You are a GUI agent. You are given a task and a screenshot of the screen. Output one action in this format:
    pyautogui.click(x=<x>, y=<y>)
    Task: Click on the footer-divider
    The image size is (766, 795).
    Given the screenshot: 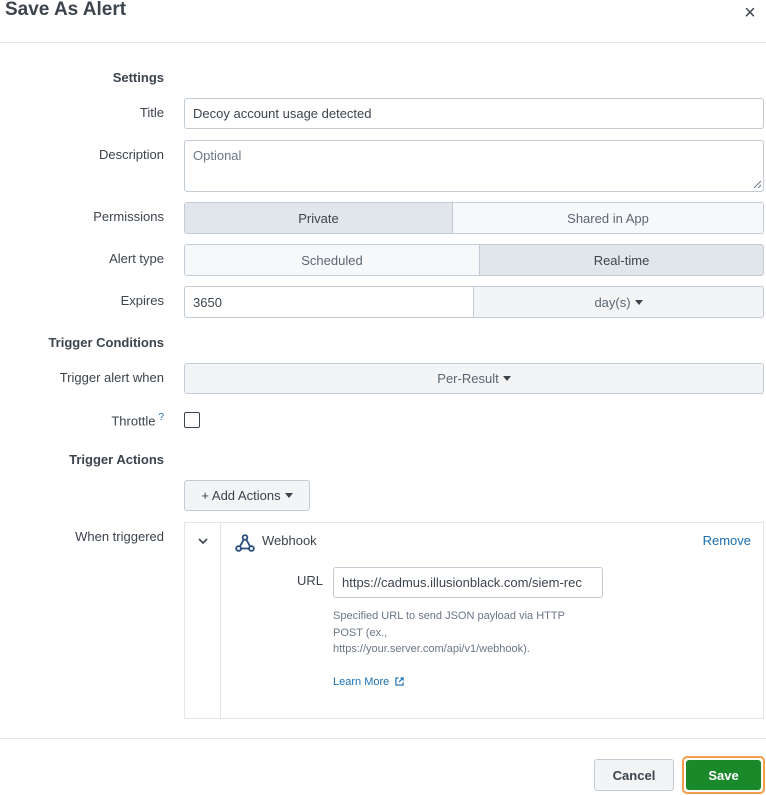 What is the action you would take?
    pyautogui.click(x=383, y=738)
    